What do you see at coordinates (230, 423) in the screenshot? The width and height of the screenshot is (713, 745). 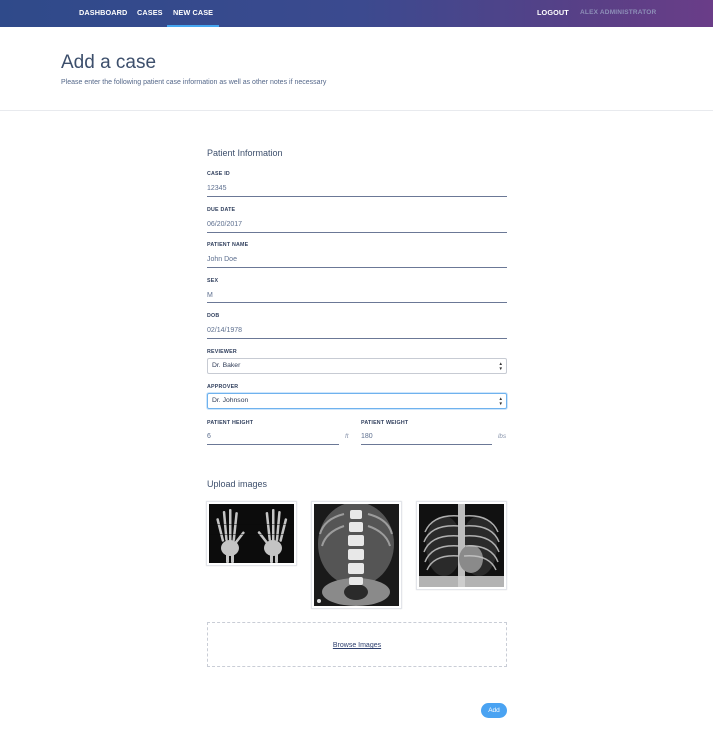 I see `patient-height-label: PATIENT HEIGHT` at bounding box center [230, 423].